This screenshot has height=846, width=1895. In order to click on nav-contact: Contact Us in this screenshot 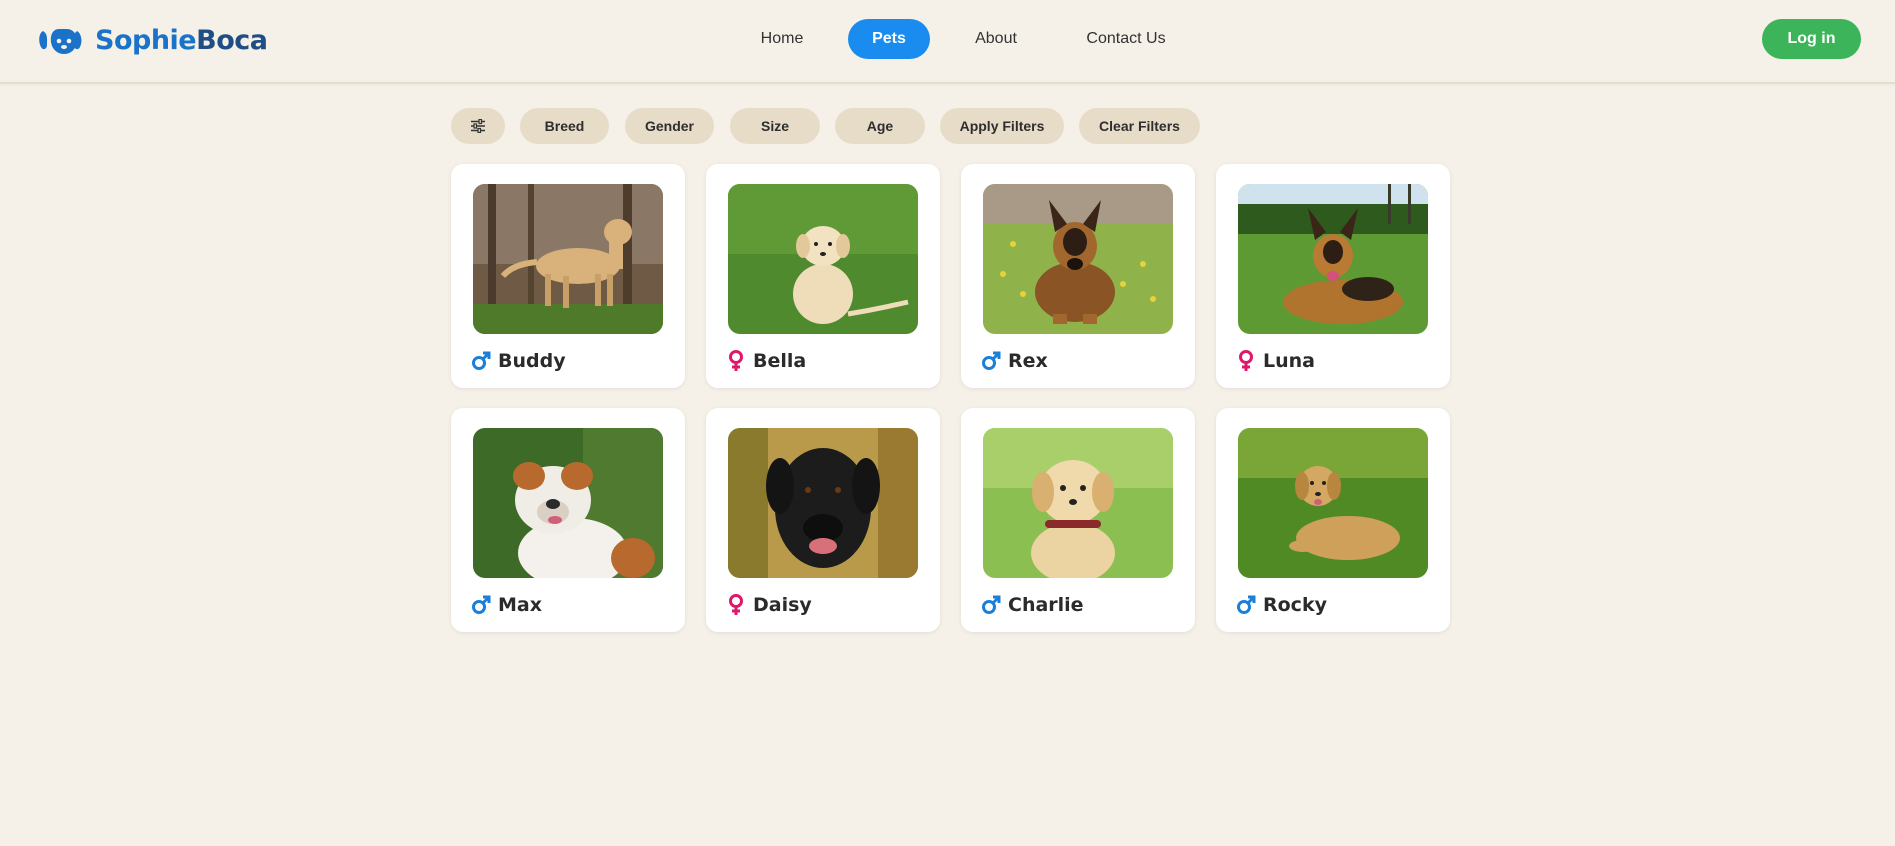, I will do `click(1126, 39)`.